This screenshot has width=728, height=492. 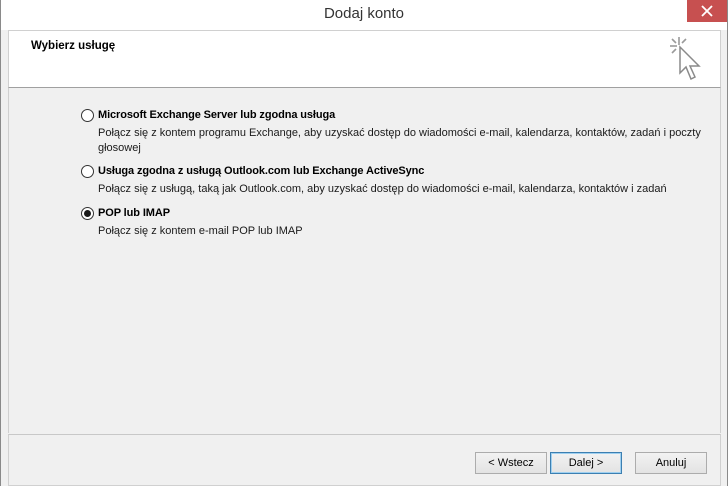 What do you see at coordinates (134, 213) in the screenshot?
I see `option-label: POP lub IMAP` at bounding box center [134, 213].